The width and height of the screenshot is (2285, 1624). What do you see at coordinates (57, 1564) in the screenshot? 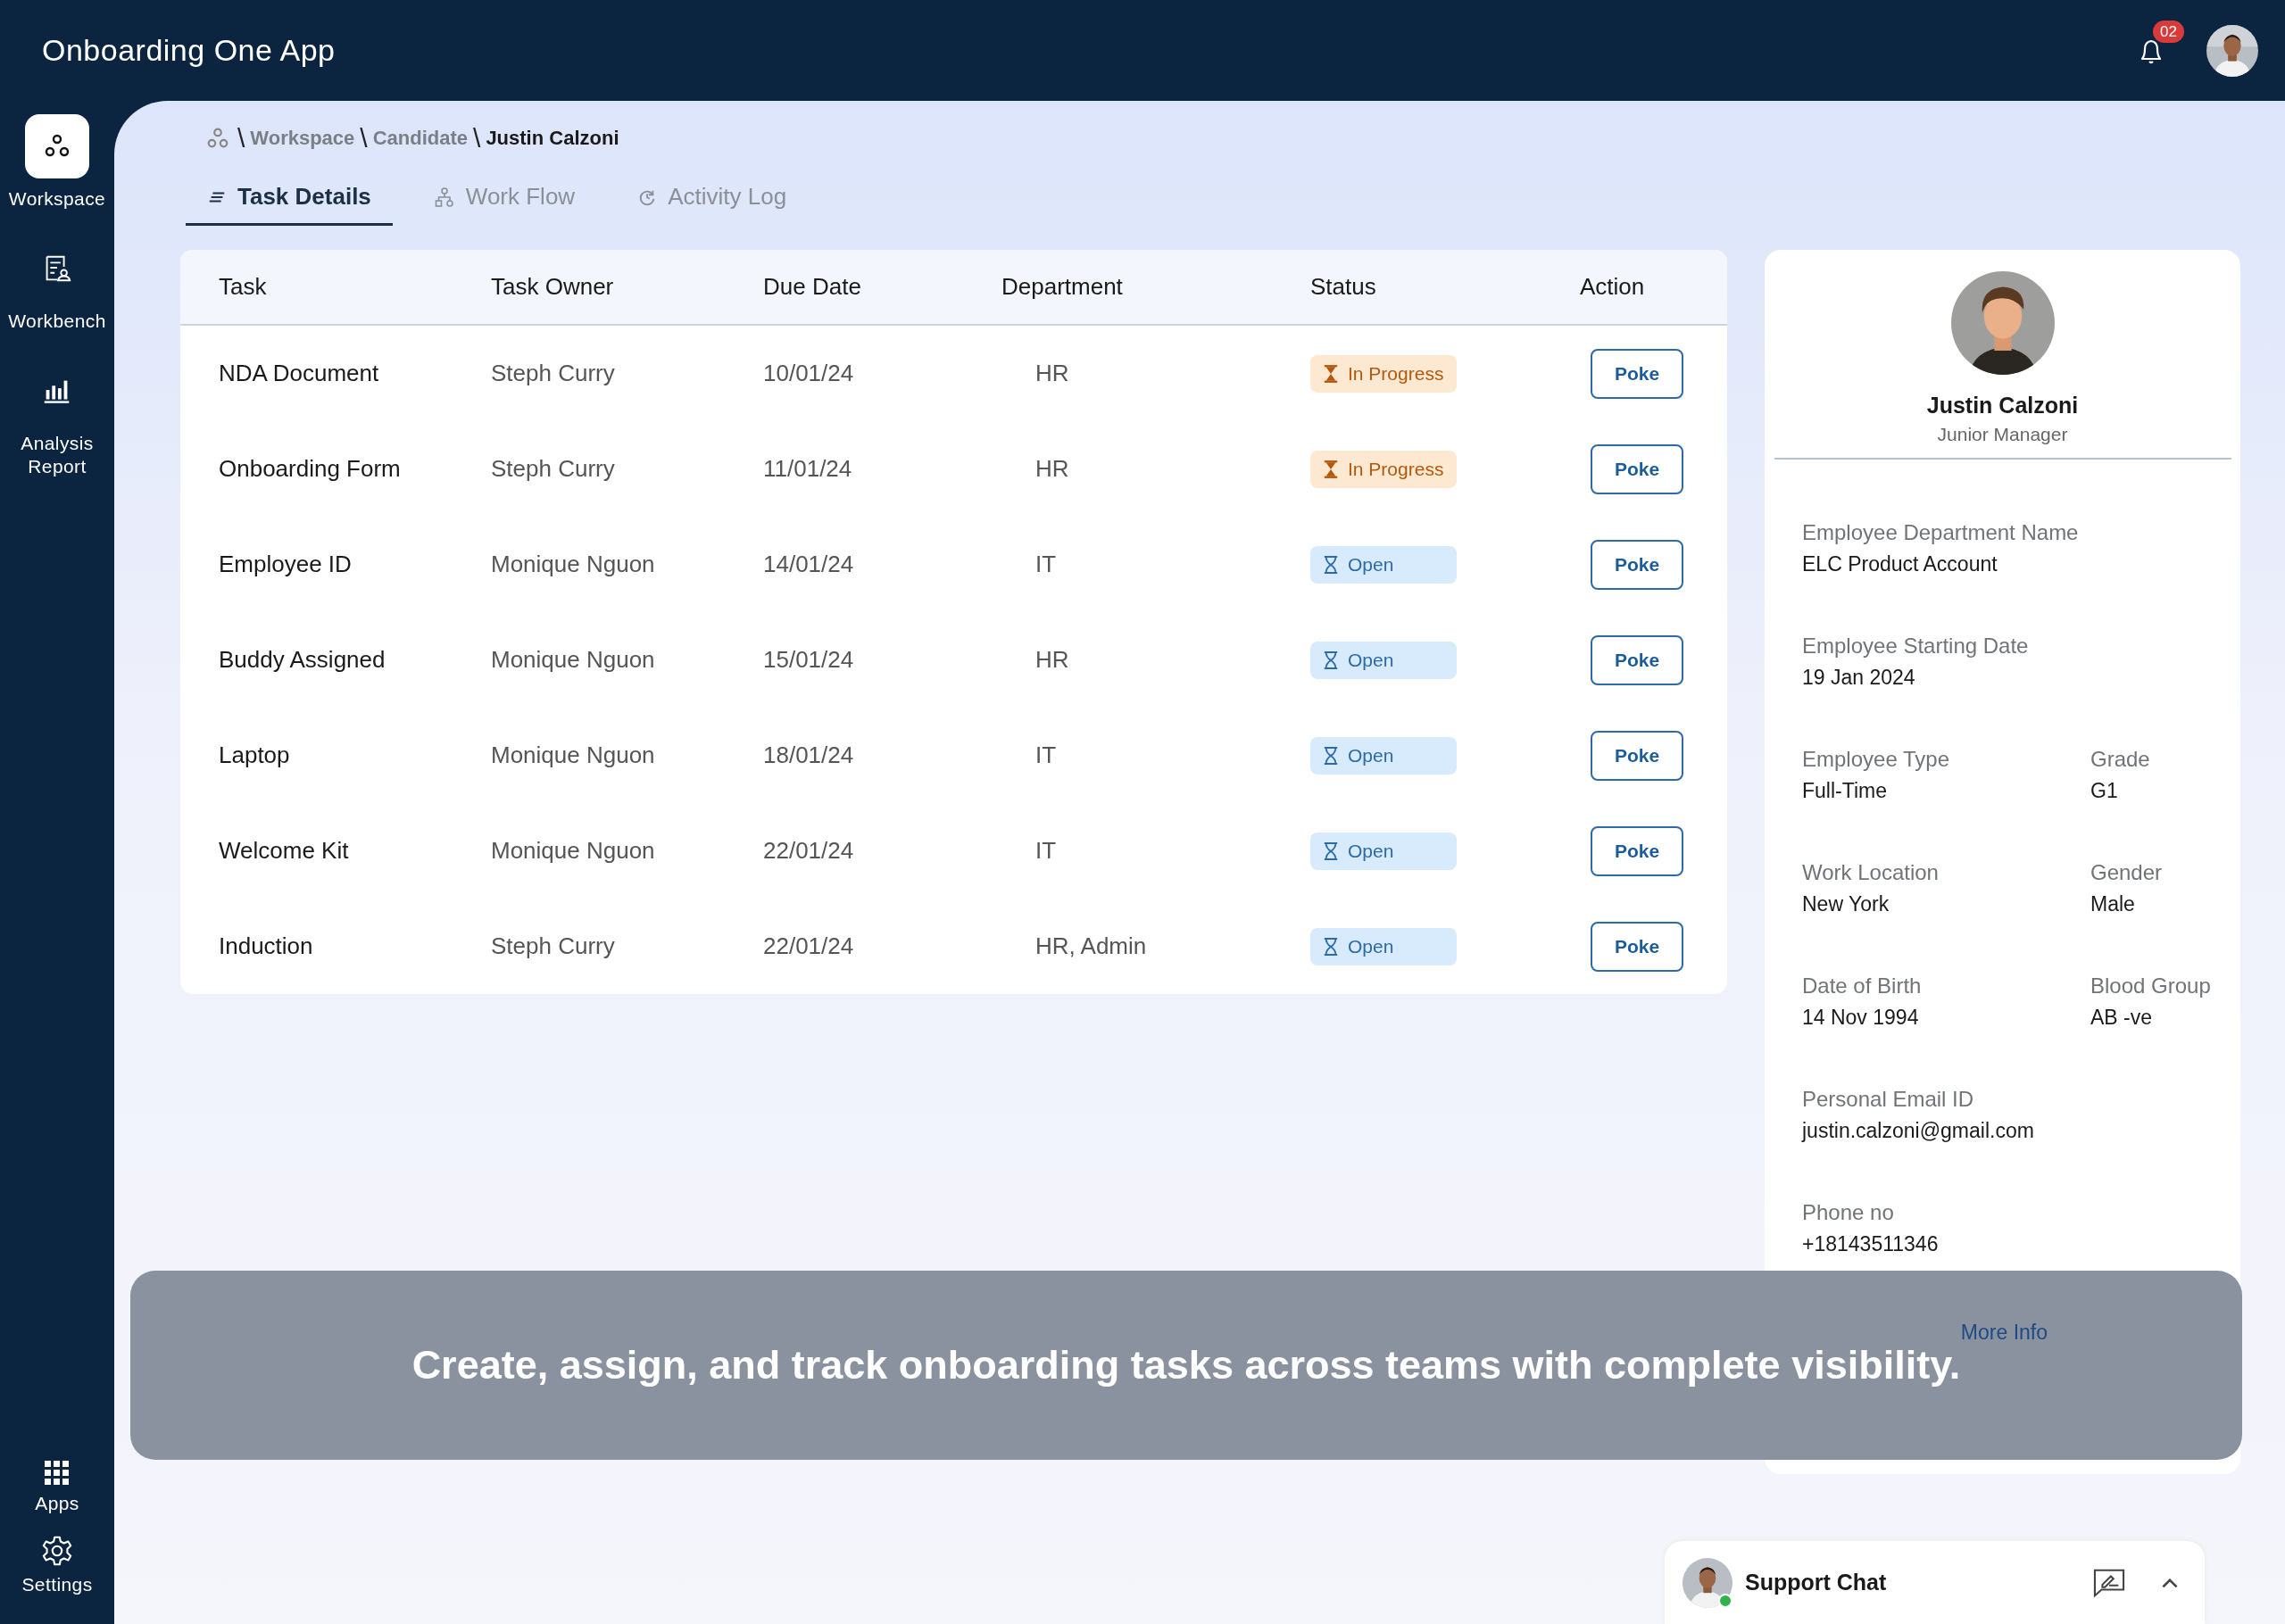
I see `sidebar-item: Settings` at bounding box center [57, 1564].